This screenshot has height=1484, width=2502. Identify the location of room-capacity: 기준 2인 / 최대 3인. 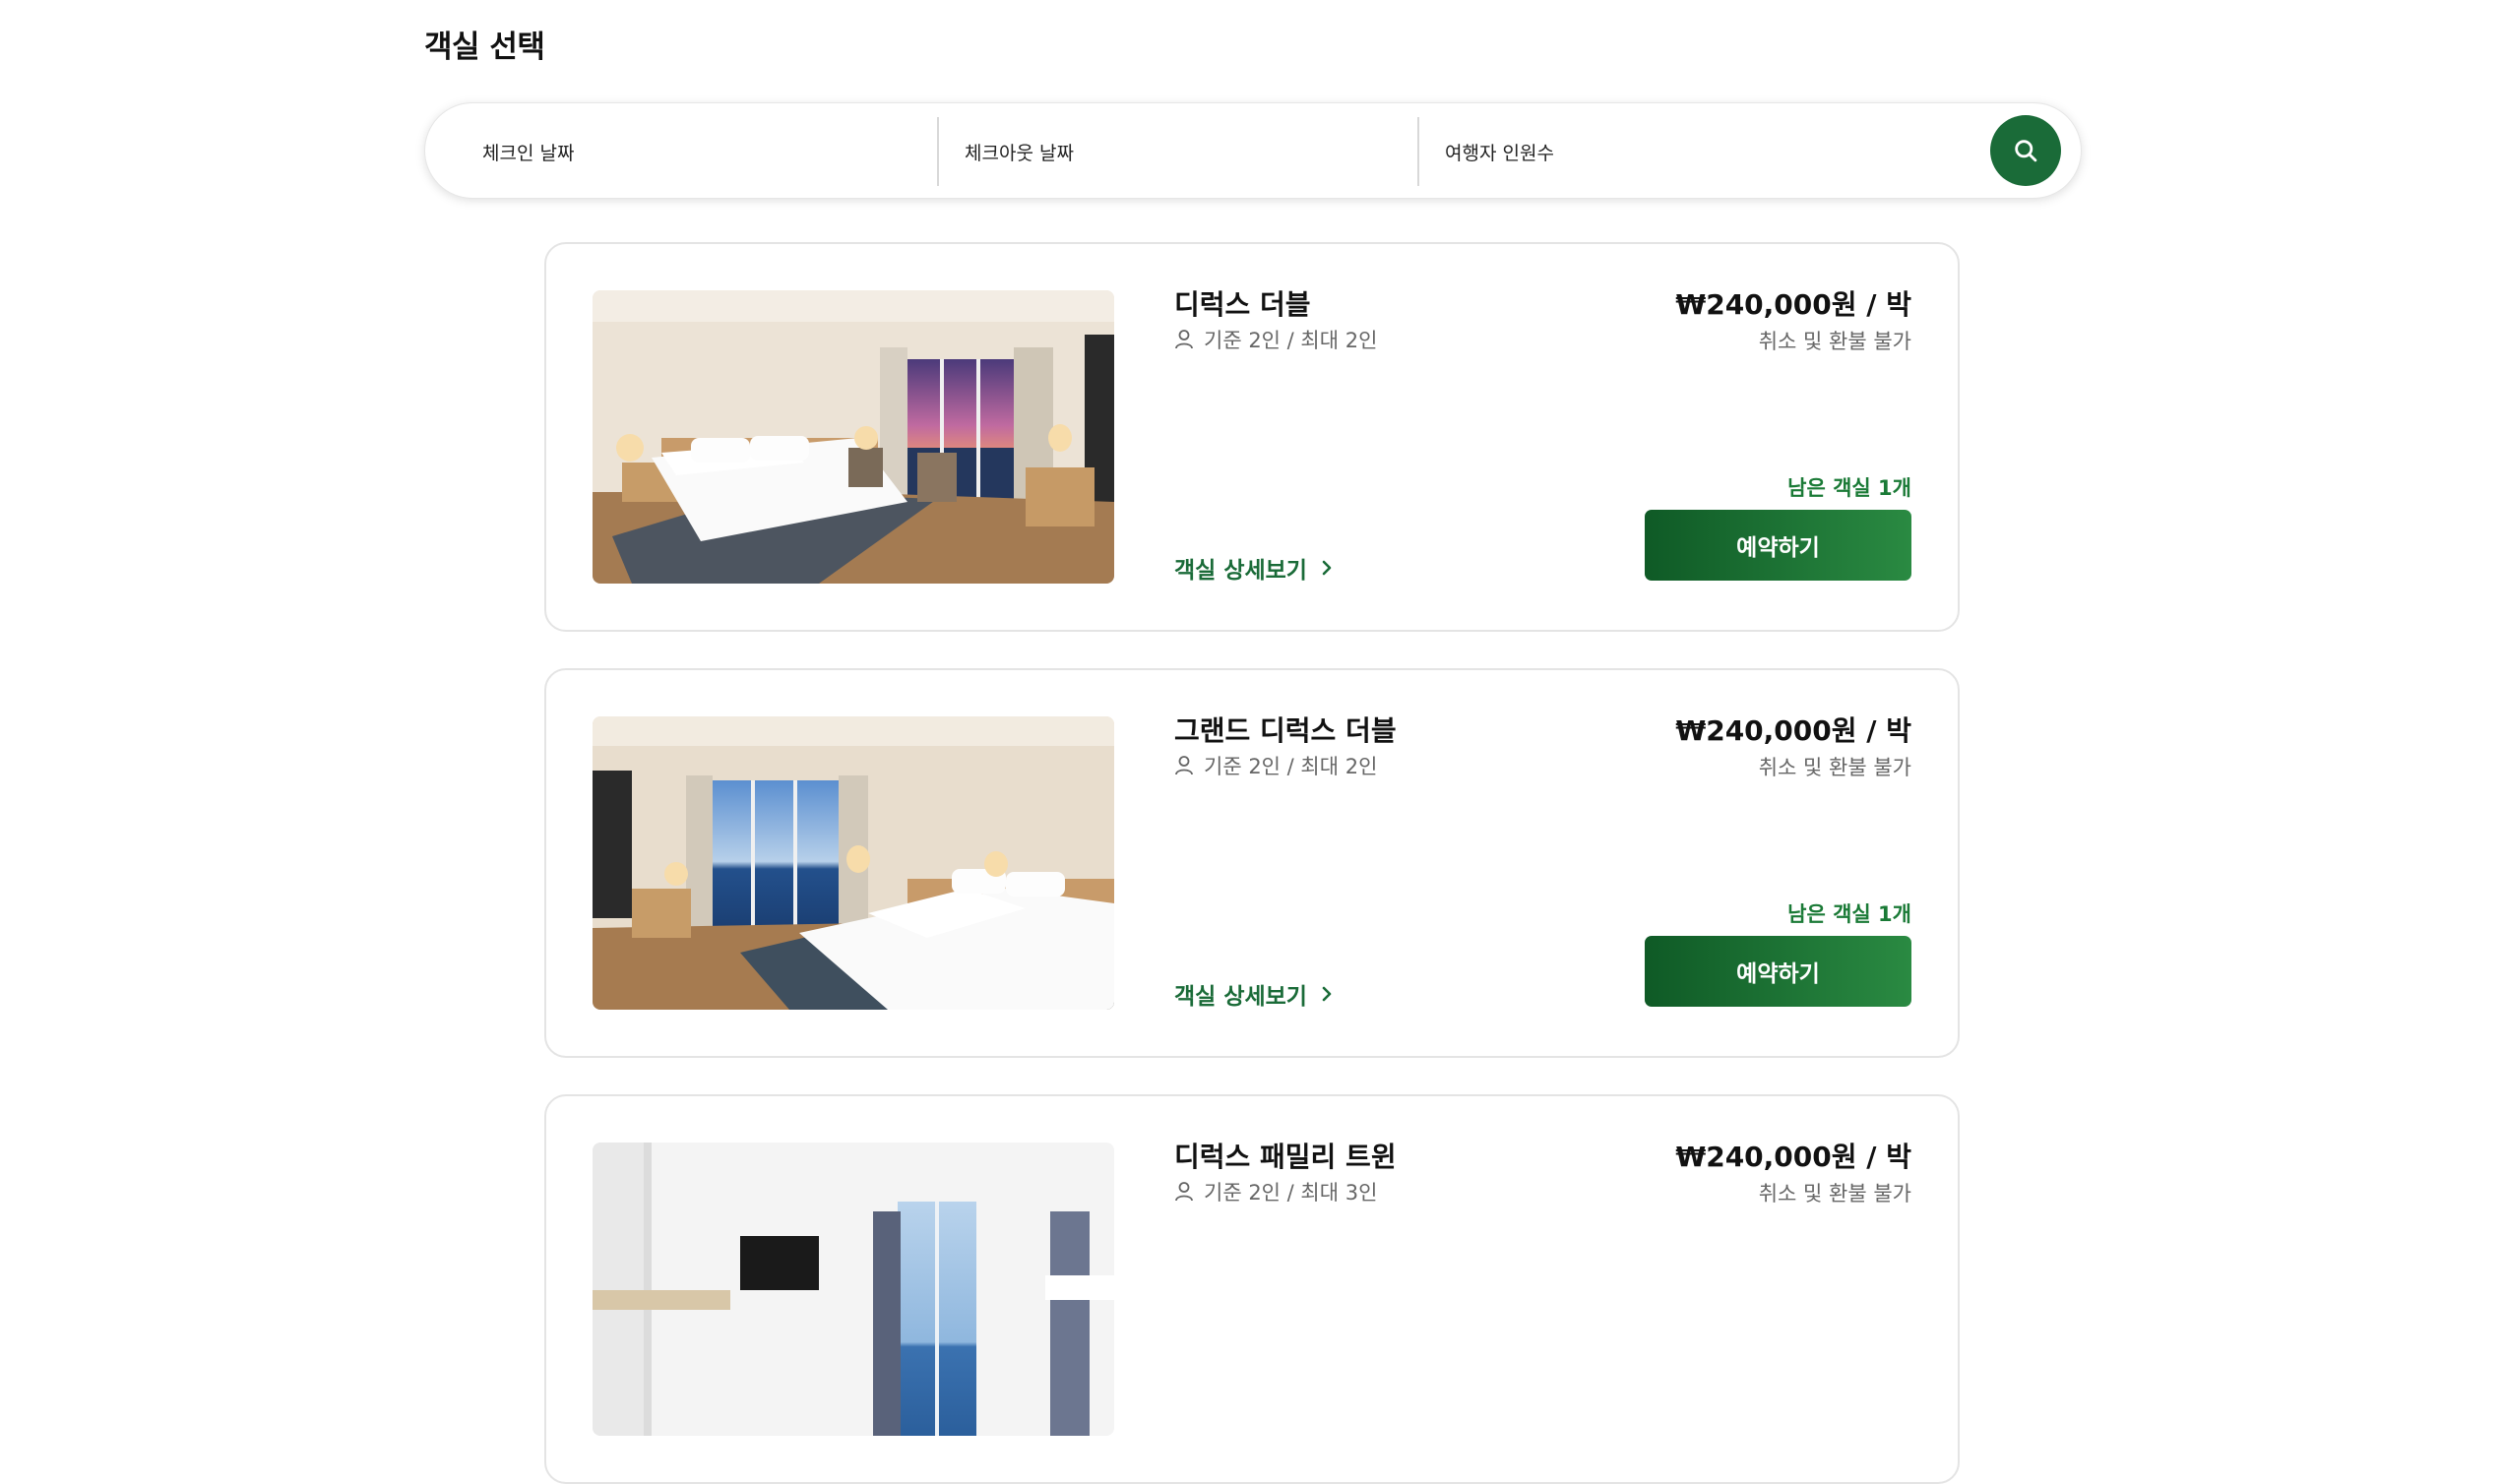
(1275, 1191).